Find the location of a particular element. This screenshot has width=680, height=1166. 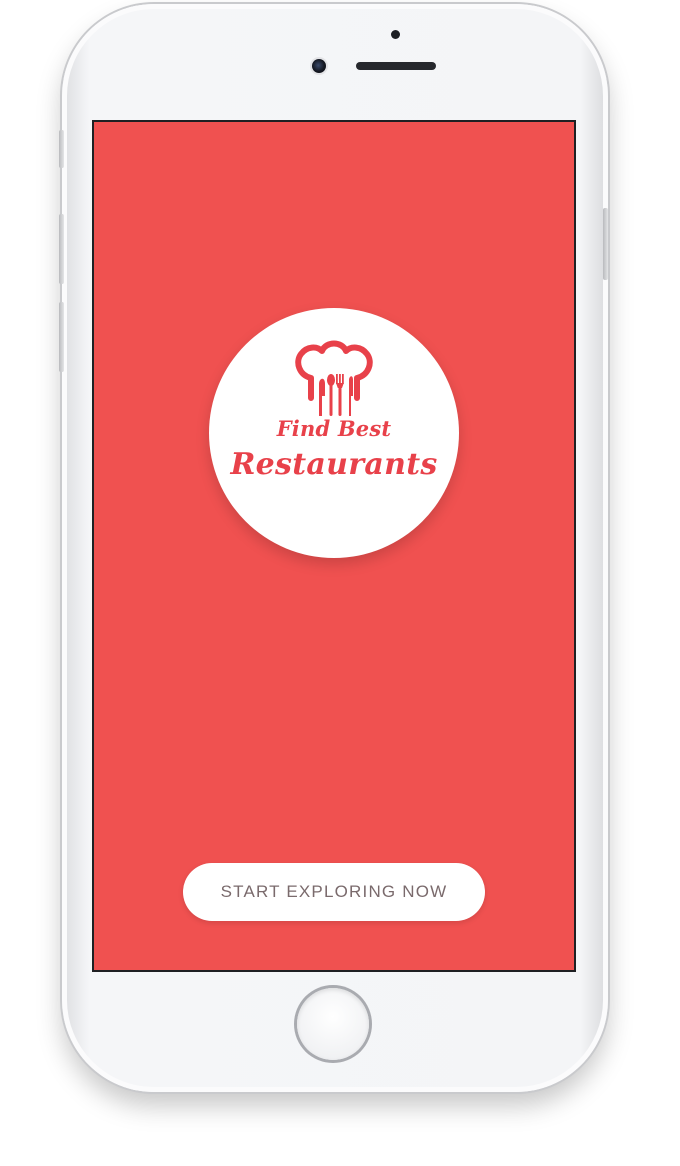

logo-badge: Find Best Restaurants is located at coordinates (334, 433).